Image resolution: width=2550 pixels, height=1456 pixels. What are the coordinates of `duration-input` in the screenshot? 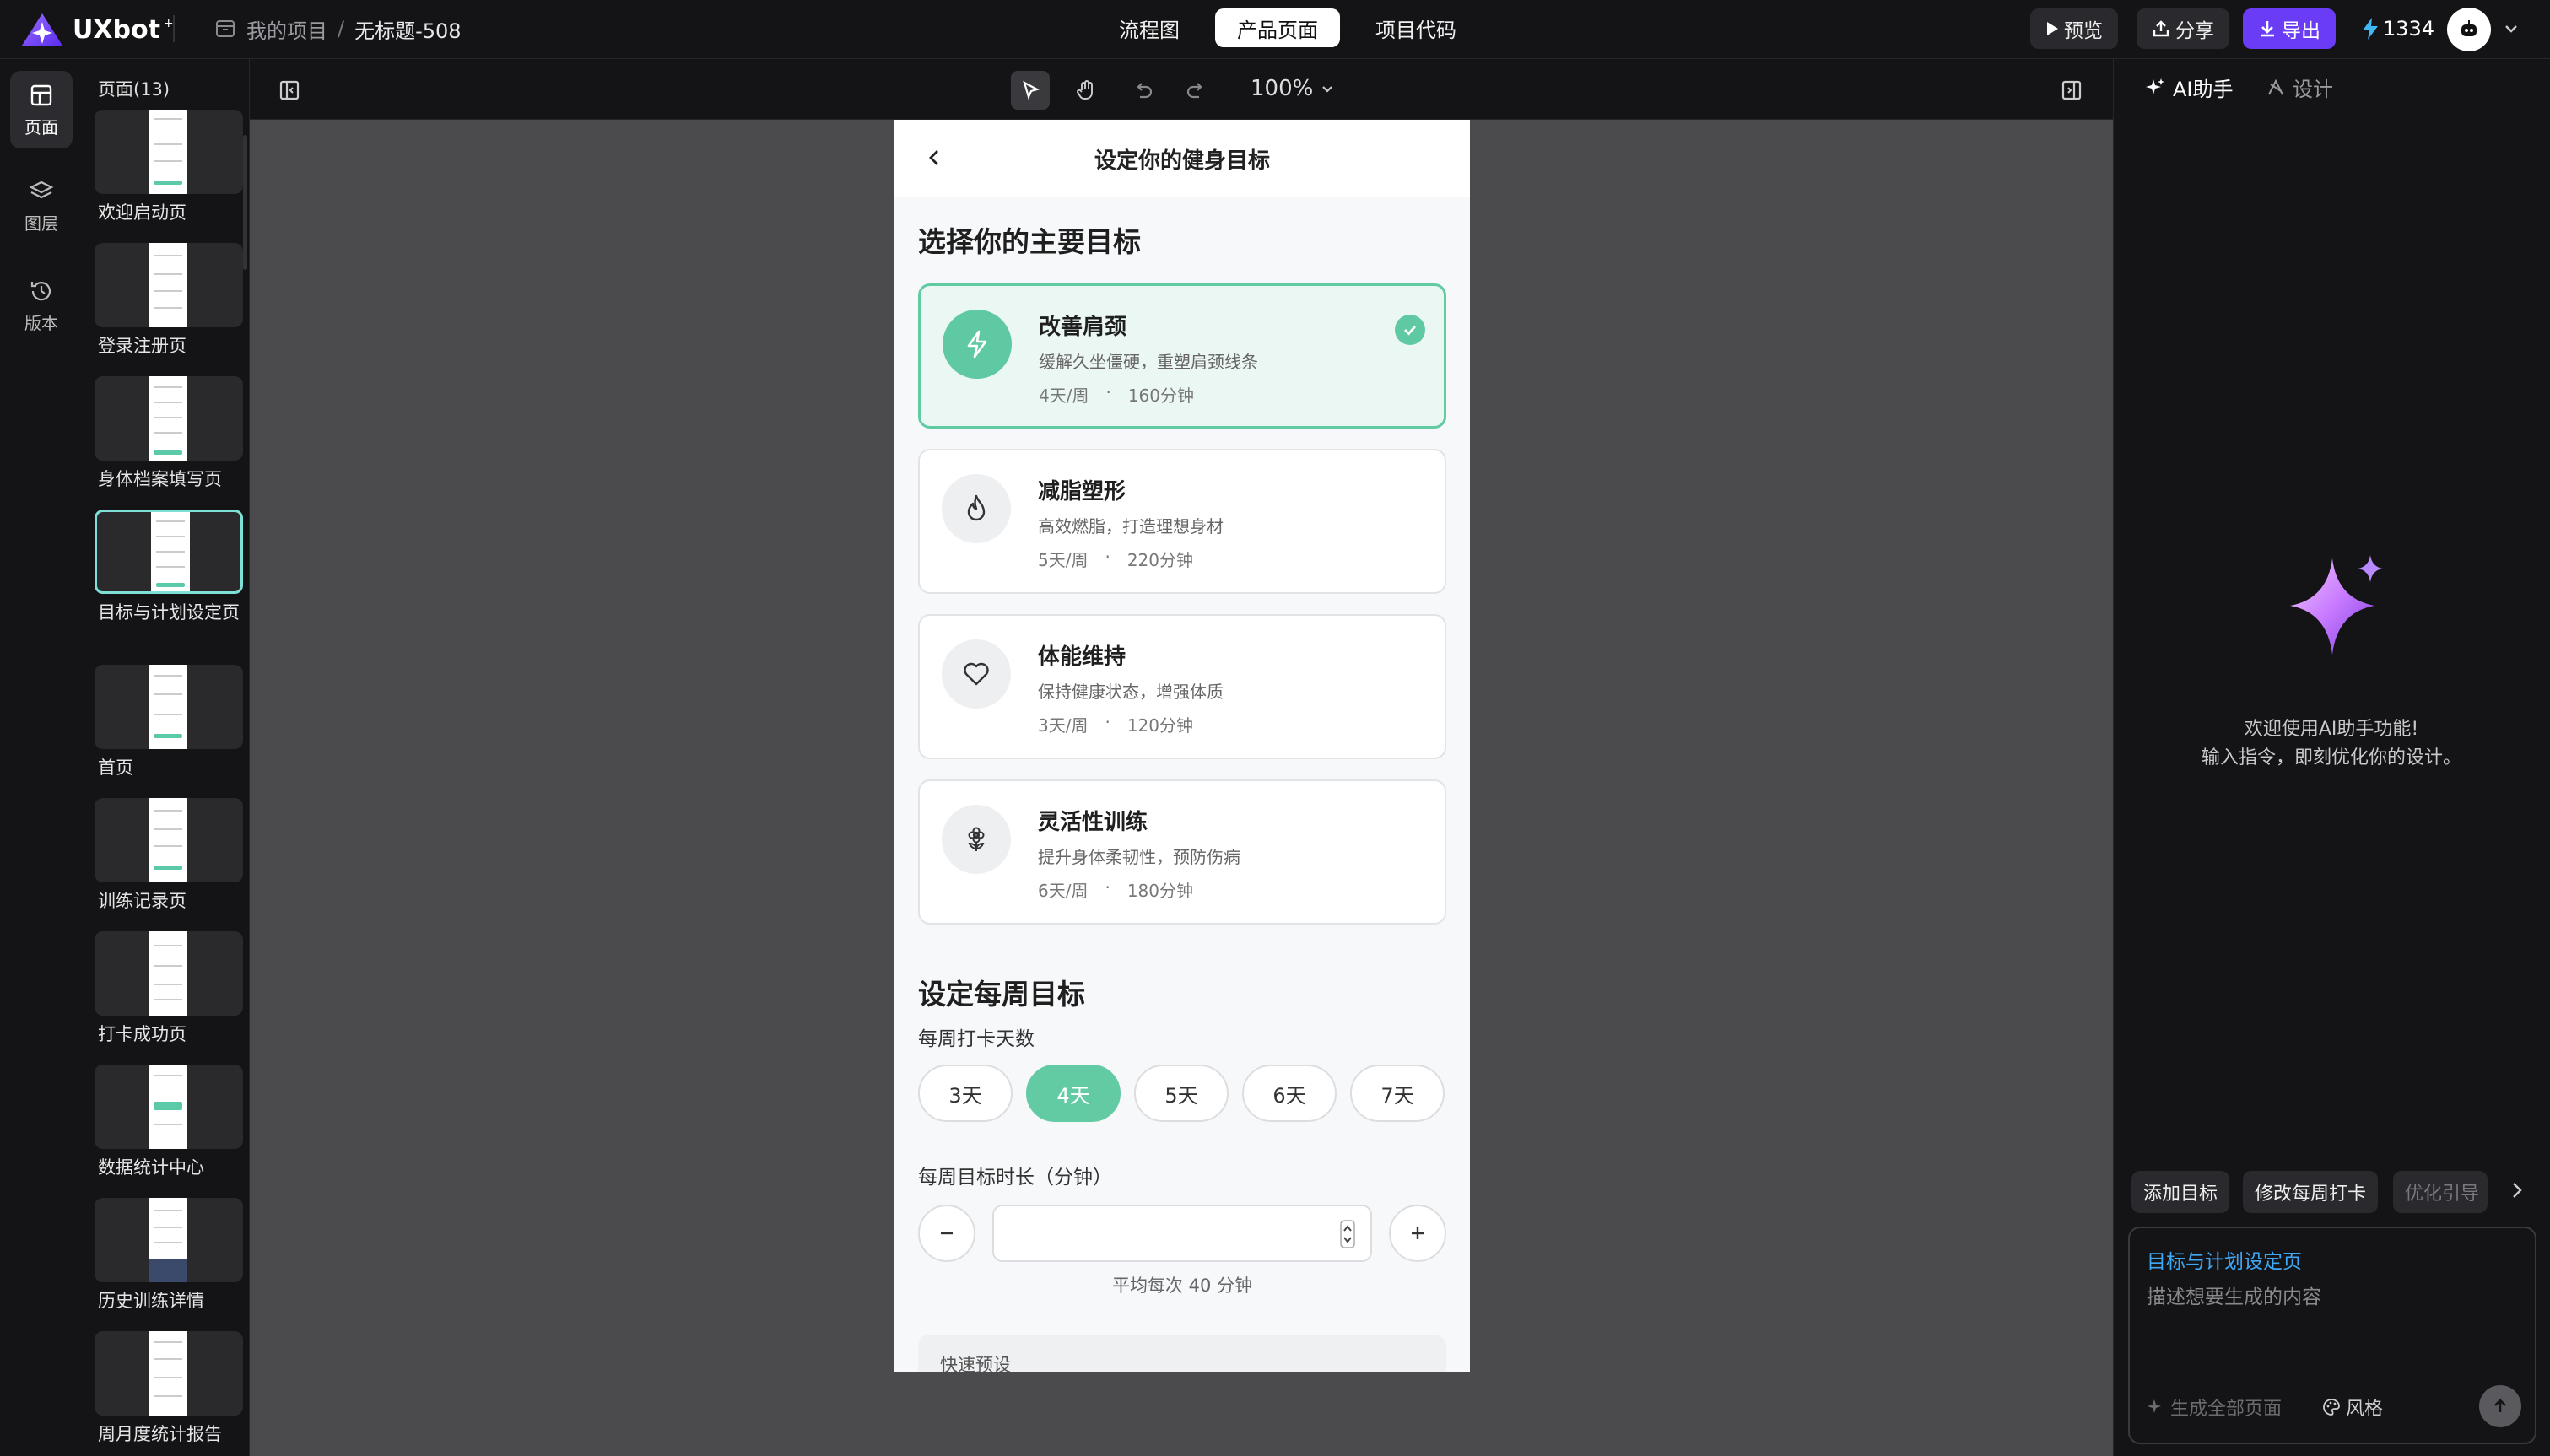 It's located at (1182, 1233).